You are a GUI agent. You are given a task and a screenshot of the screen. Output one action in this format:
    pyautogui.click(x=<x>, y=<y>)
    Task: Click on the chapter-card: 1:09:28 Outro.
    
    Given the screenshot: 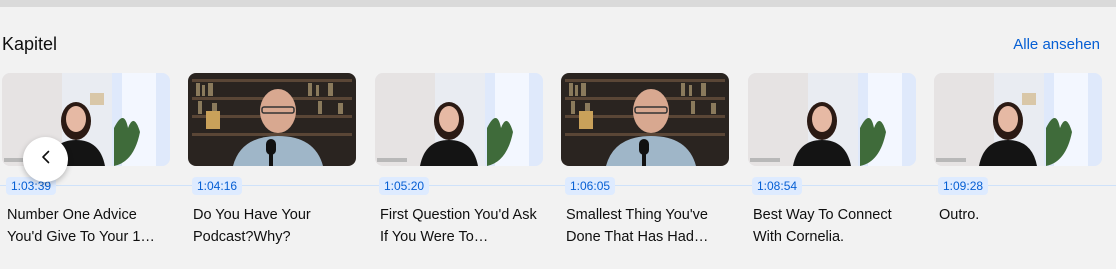 What is the action you would take?
    pyautogui.click(x=1018, y=163)
    